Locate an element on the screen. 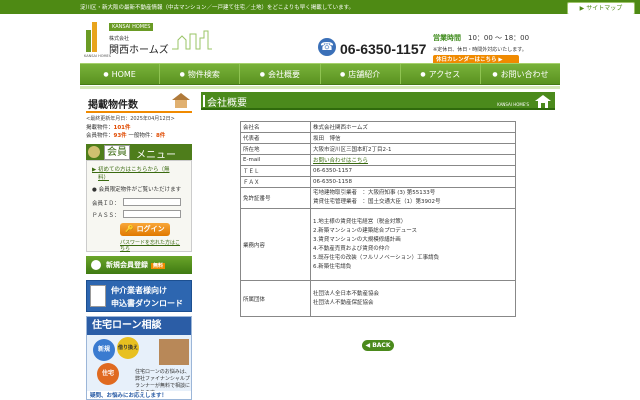 The height and width of the screenshot is (400, 640). table-row: 所在地 大阪市淀川区三国本町2丁目2-1 is located at coordinates (378, 149).